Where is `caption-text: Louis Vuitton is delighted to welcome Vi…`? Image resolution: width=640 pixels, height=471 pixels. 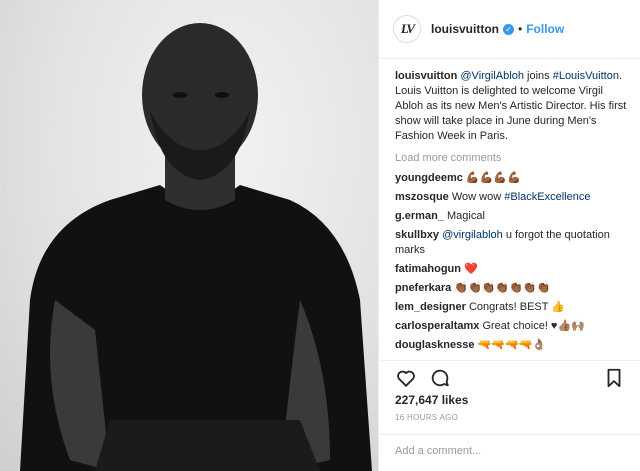
caption-text: Louis Vuitton is delighted to welcome Vi… is located at coordinates (511, 113).